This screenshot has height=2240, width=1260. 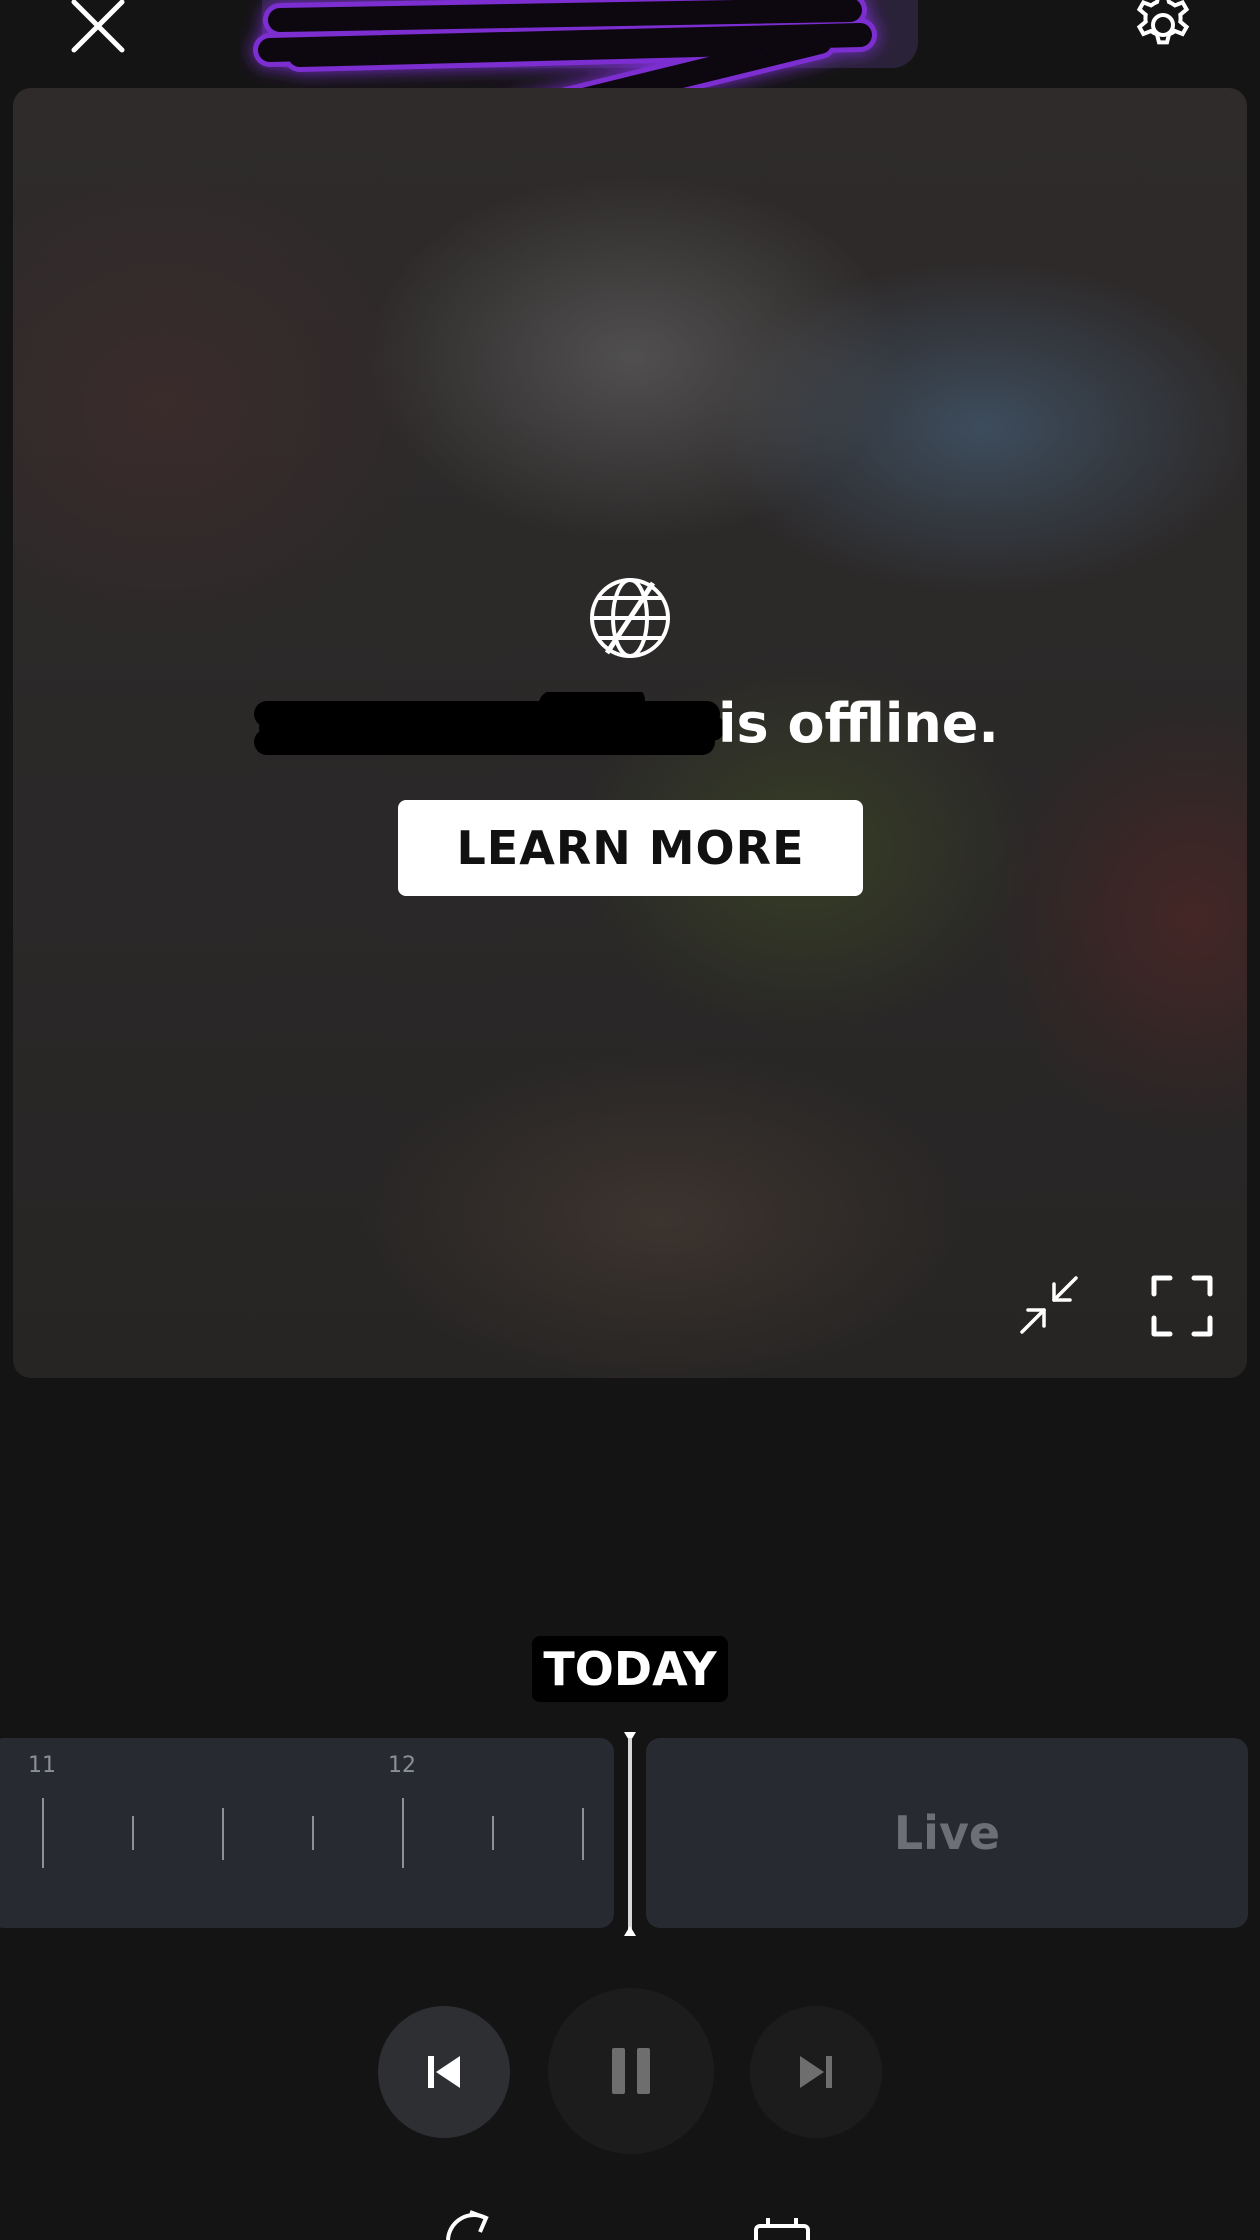 What do you see at coordinates (98, 26) in the screenshot?
I see `close-icon` at bounding box center [98, 26].